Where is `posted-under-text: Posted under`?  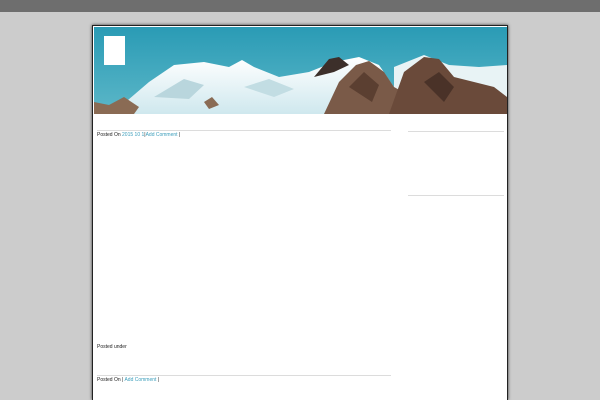
posted-under-text: Posted under is located at coordinates (112, 347).